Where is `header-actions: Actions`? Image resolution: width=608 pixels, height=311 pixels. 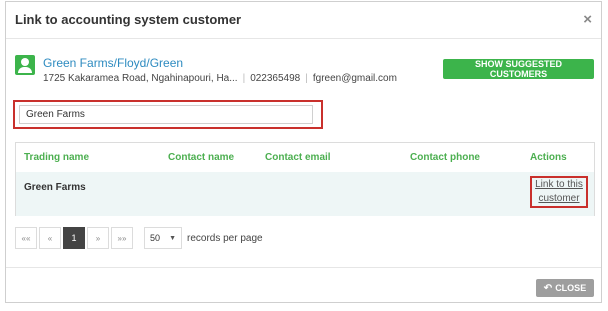
header-actions: Actions is located at coordinates (548, 157).